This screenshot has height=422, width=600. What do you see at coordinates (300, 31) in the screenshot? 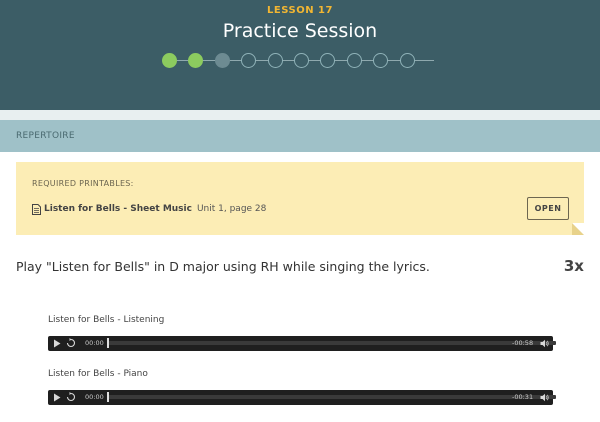
I see `page-title: Practice Session` at bounding box center [300, 31].